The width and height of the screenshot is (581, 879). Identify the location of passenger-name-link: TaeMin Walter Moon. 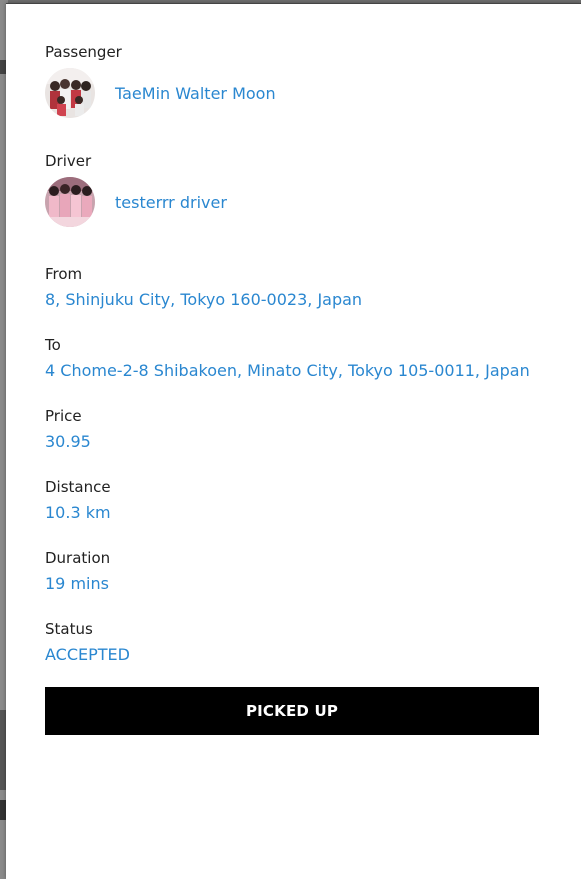
(195, 93).